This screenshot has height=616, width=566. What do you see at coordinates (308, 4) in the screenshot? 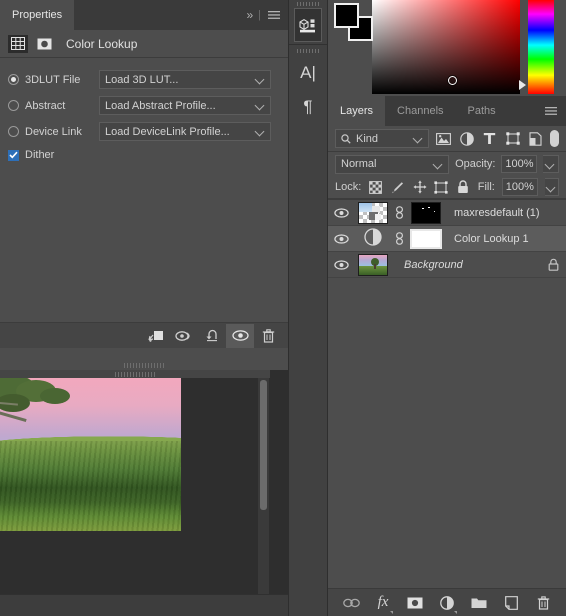
I see `dock-grip` at bounding box center [308, 4].